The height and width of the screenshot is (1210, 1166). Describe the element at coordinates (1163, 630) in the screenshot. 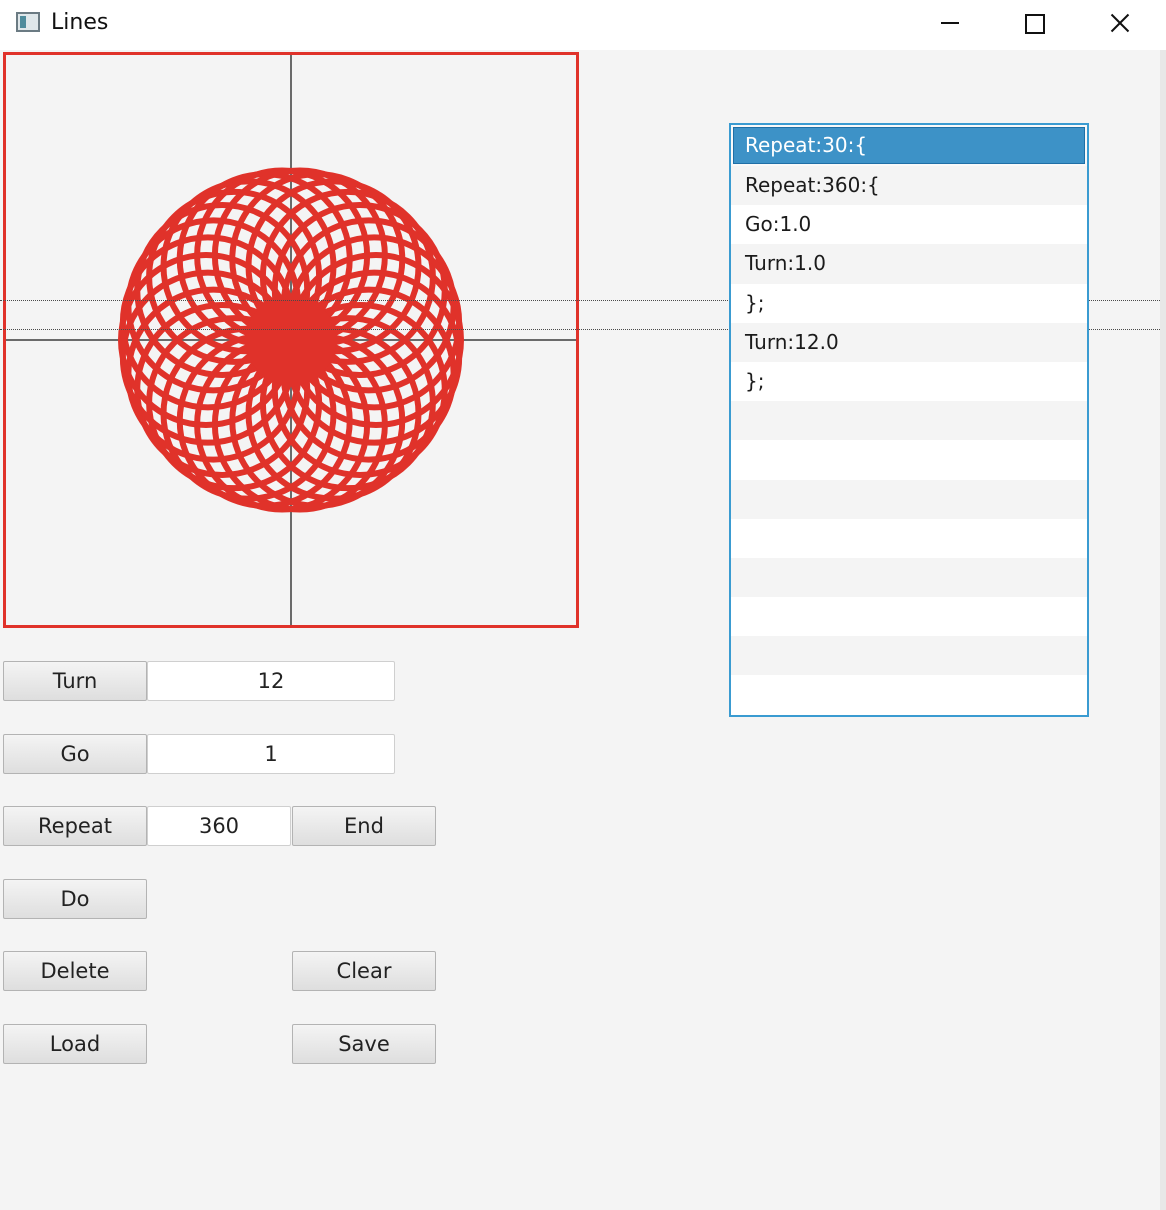

I see `window-edge` at that location.